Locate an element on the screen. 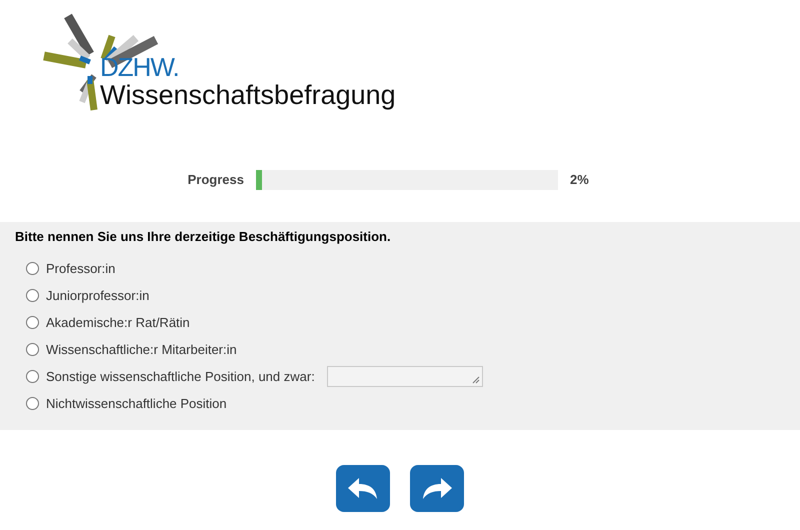  option-label: Sonstige wissenschaftliche Position, und zwar: is located at coordinates (180, 376).